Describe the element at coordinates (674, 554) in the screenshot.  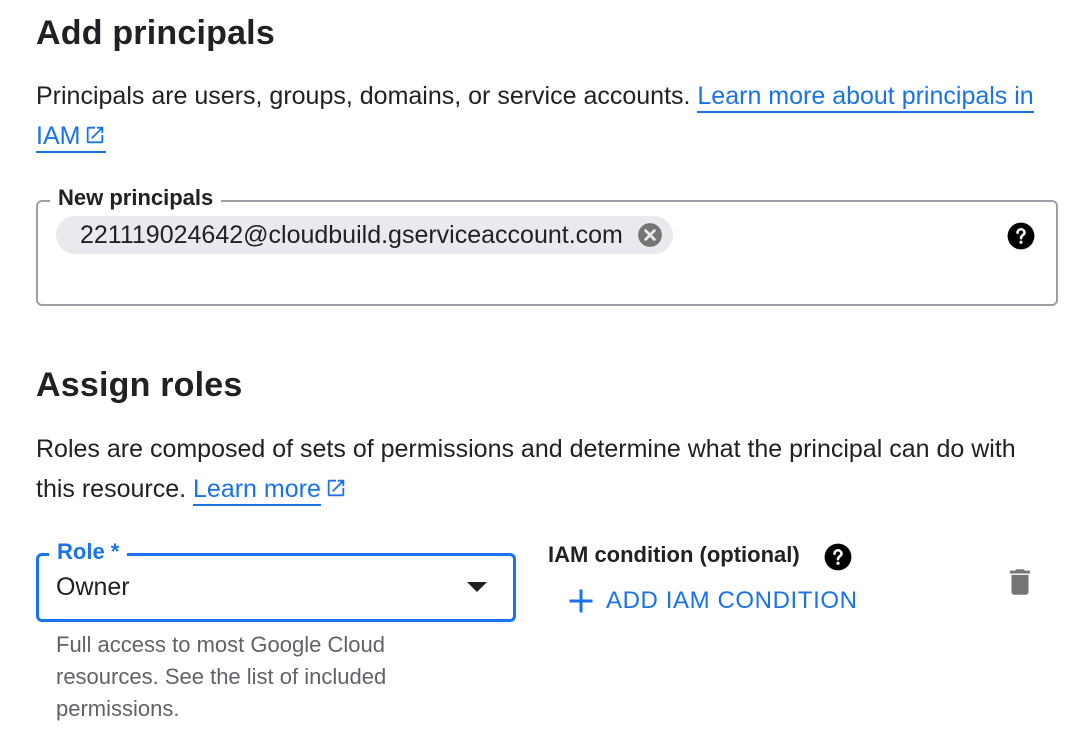
I see `iam-condition-label: IAM condition (optional)` at that location.